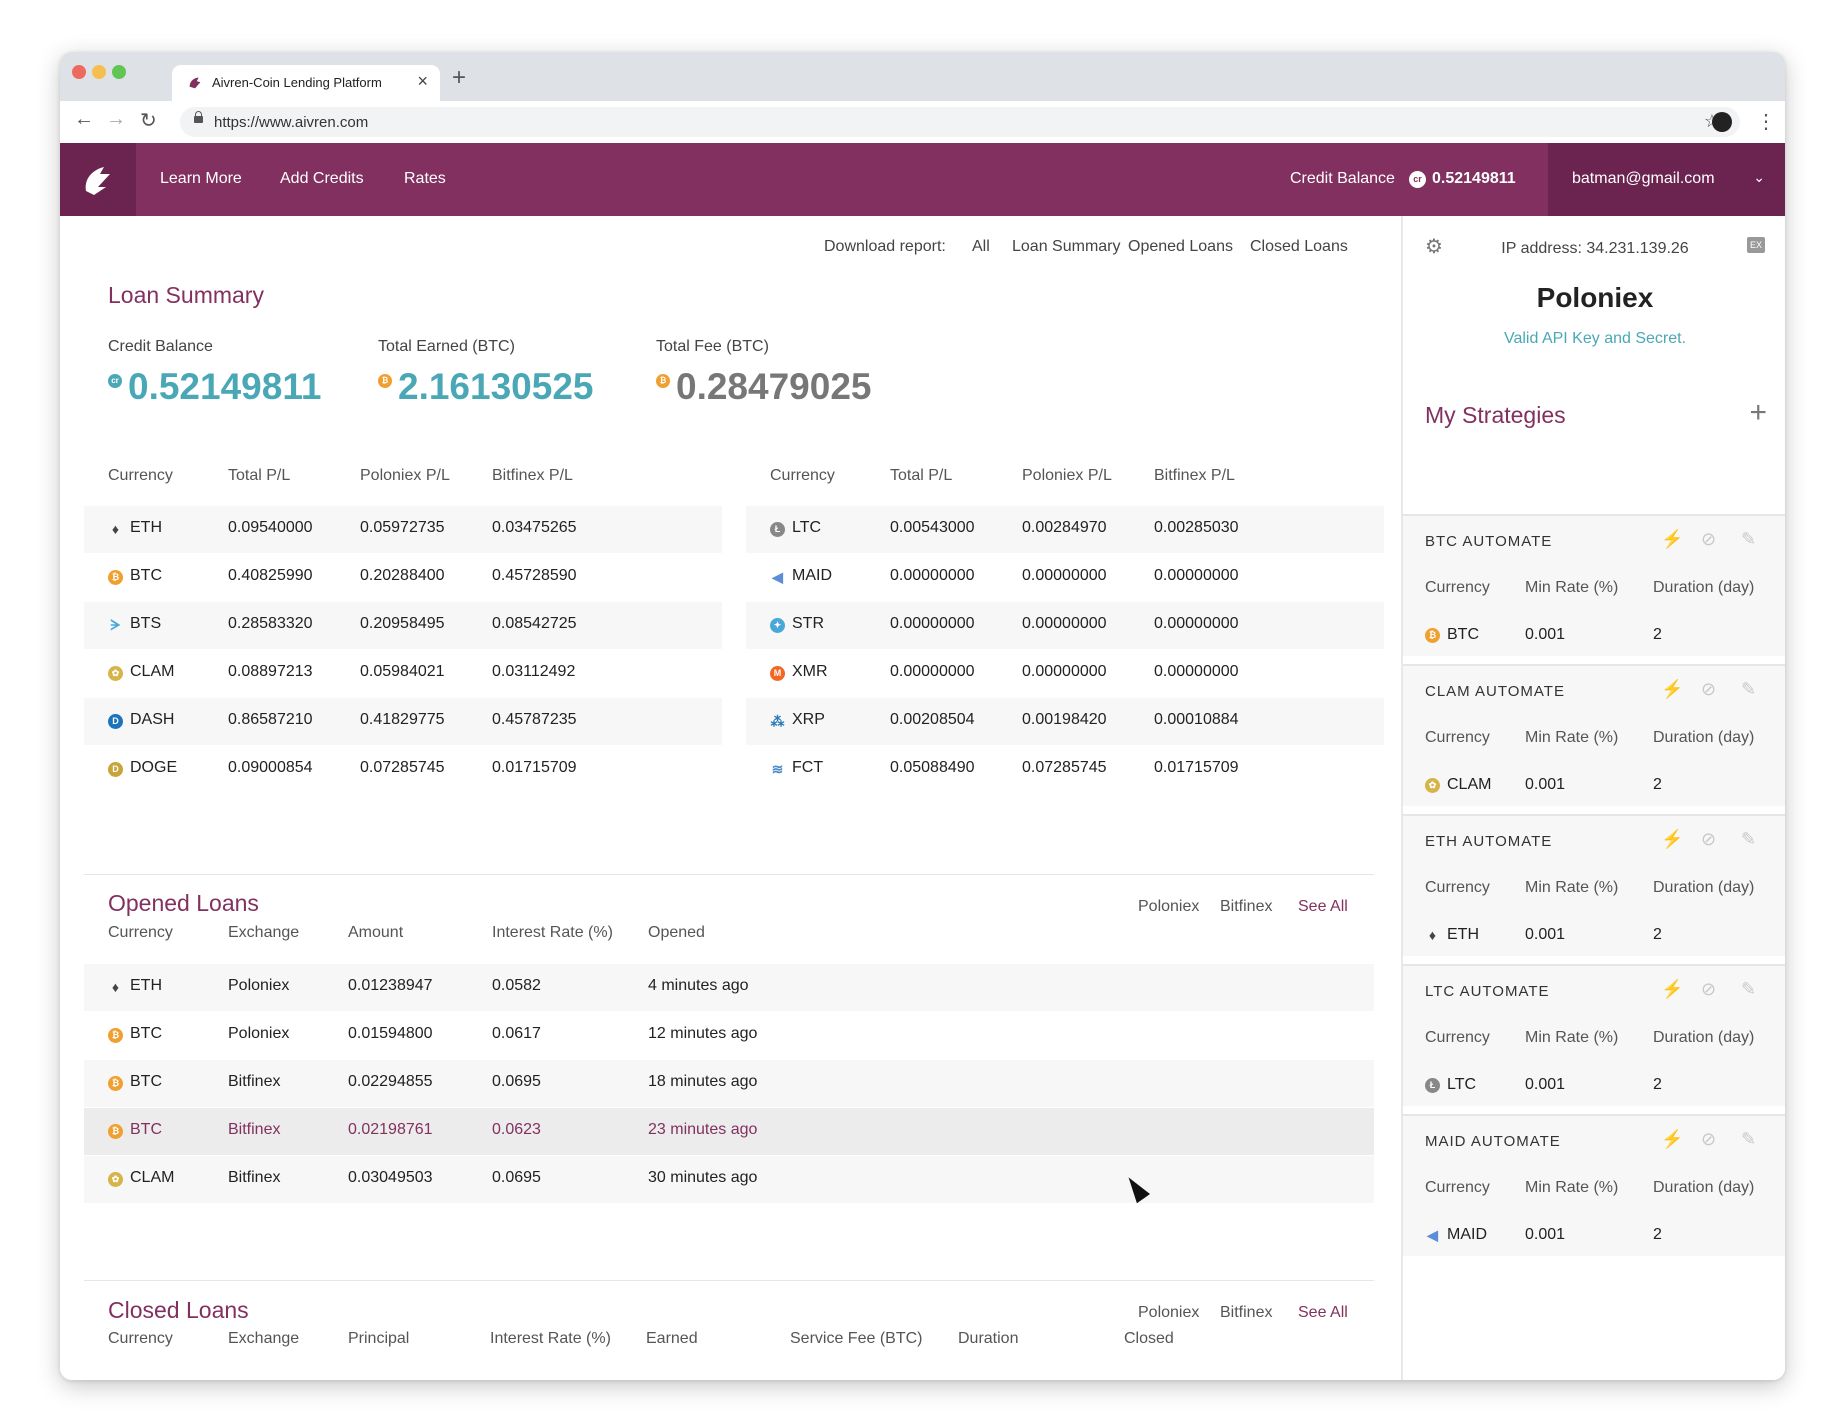 Image resolution: width=1824 pixels, height=1428 pixels. I want to click on total-pl-cell: 0.28583320, so click(270, 623).